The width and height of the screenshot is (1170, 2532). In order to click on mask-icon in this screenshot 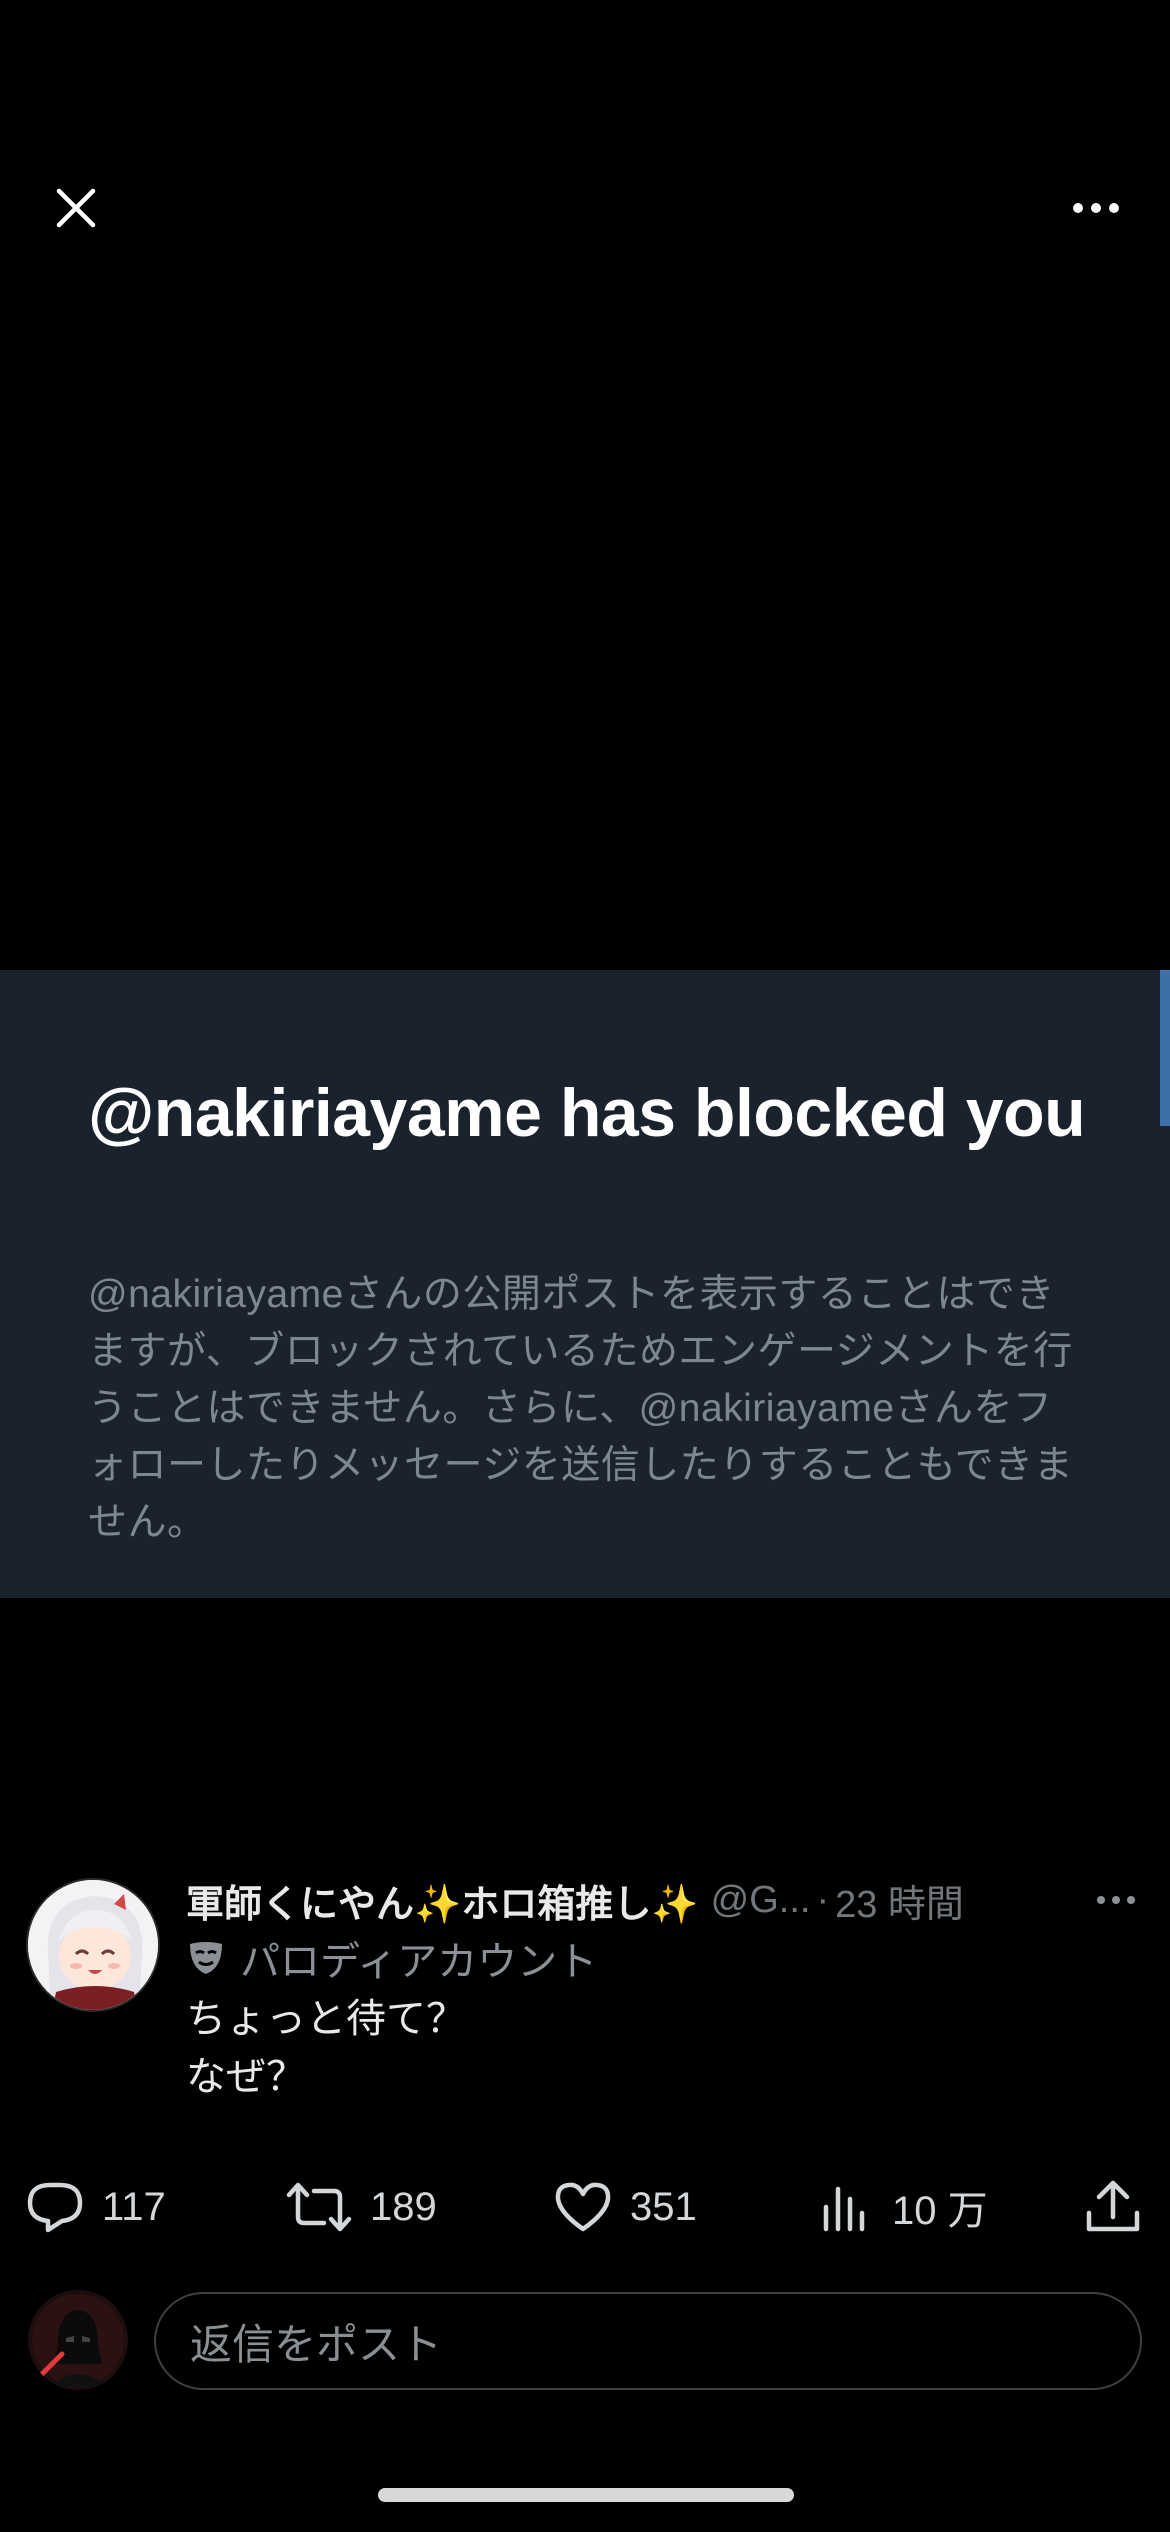, I will do `click(206, 1958)`.